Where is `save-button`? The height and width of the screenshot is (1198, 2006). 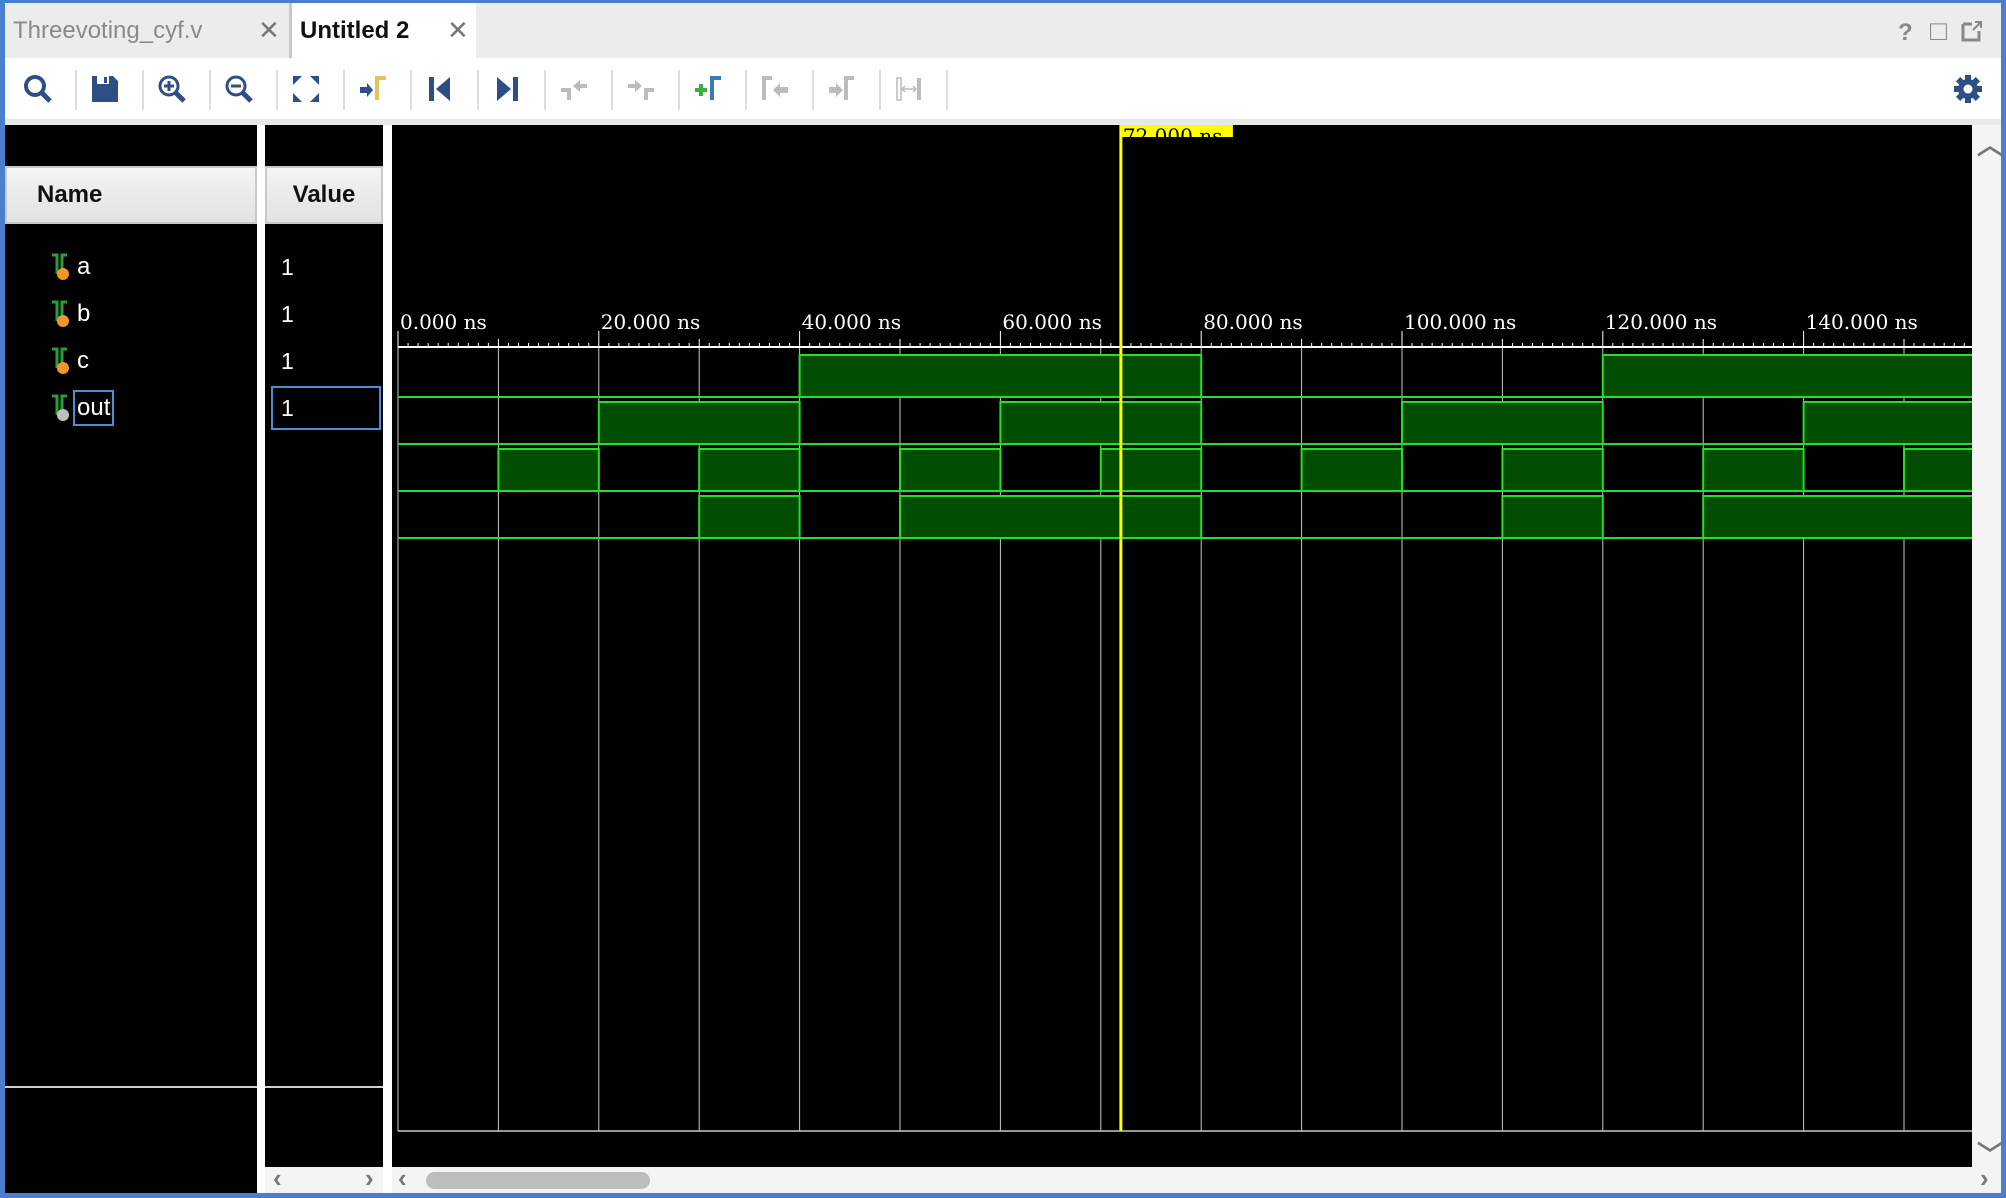 save-button is located at coordinates (105, 89).